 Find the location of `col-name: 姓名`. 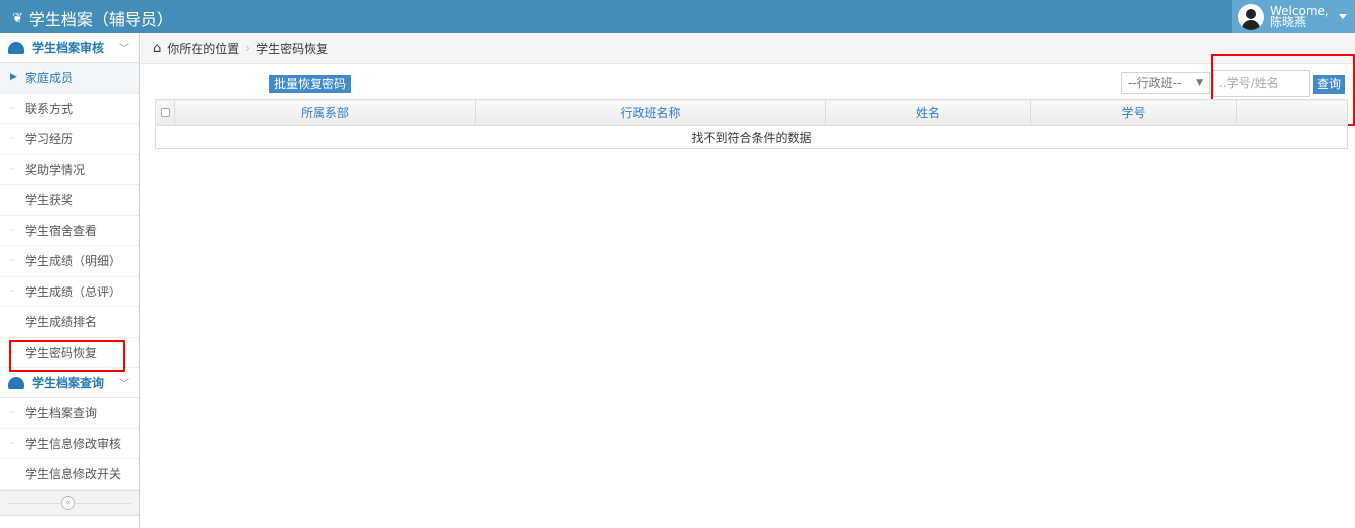

col-name: 姓名 is located at coordinates (928, 112).